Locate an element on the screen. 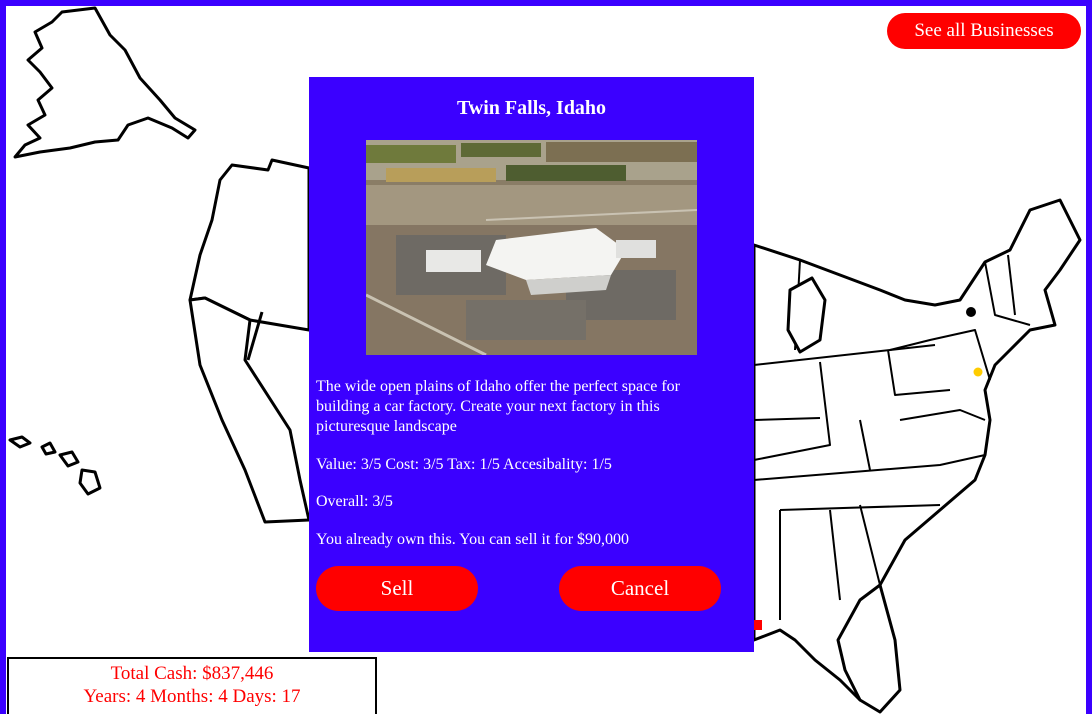  total-cash: Total Cash: $837,446 is located at coordinates (192, 673).